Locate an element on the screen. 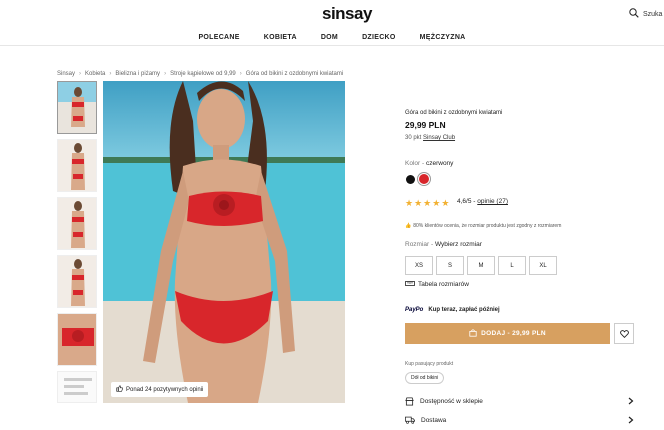 This screenshot has width=664, height=430. main-nav: POLECANE KOBIETA DOM DZIECKO MĘŻCZYZNA is located at coordinates (332, 37).